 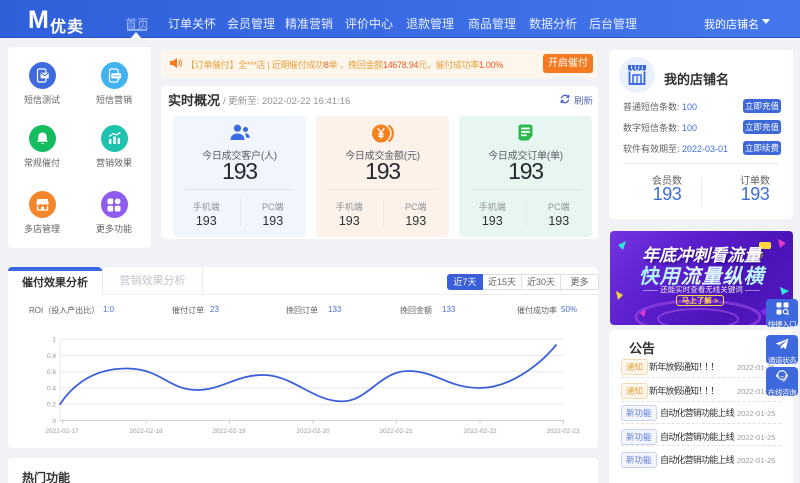 What do you see at coordinates (229, 431) in the screenshot?
I see `svg-text: 2022-02-19` at bounding box center [229, 431].